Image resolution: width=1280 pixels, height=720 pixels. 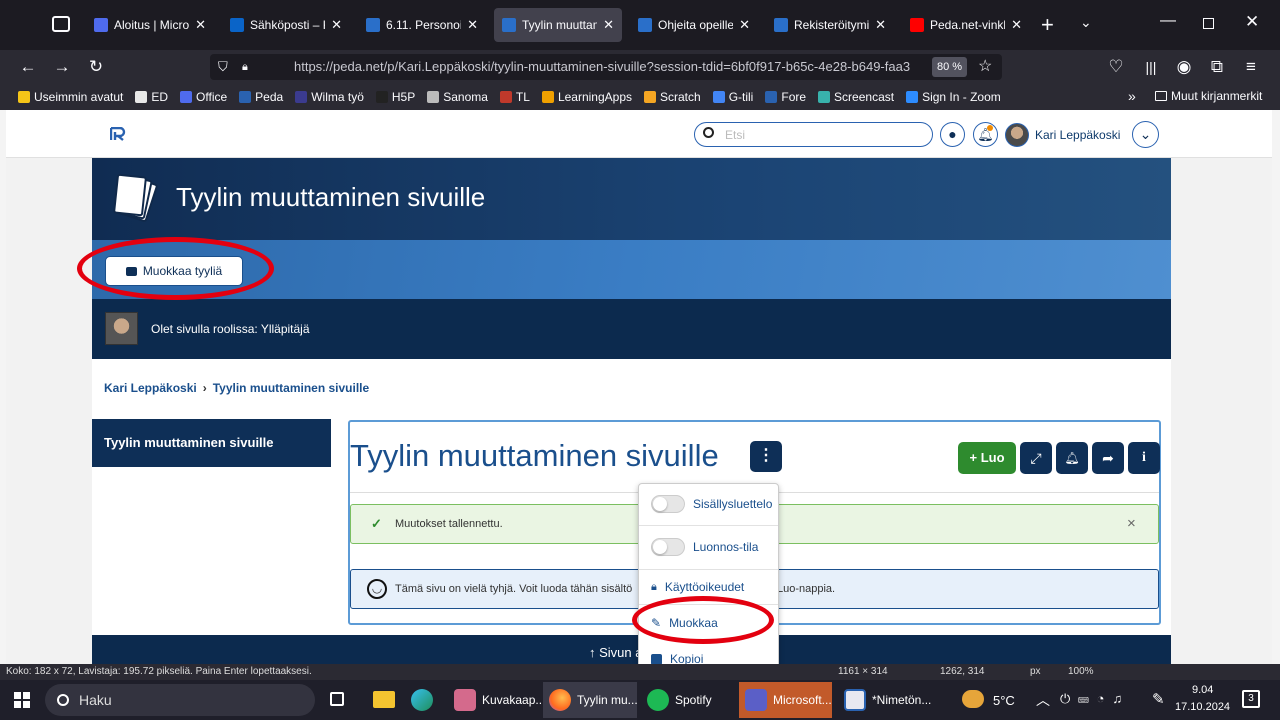 What do you see at coordinates (672, 97) in the screenshot?
I see `bookmark-item: Scratch` at bounding box center [672, 97].